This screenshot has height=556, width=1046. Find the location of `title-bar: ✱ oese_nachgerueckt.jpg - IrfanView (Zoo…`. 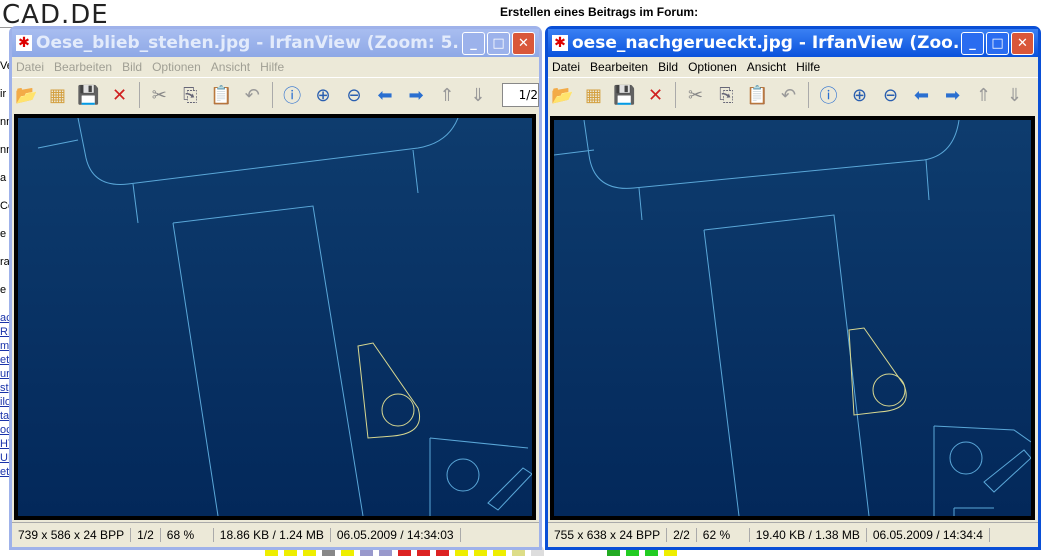

title-bar: ✱ oese_nachgerueckt.jpg - IrfanView (Zoo… is located at coordinates (793, 43).